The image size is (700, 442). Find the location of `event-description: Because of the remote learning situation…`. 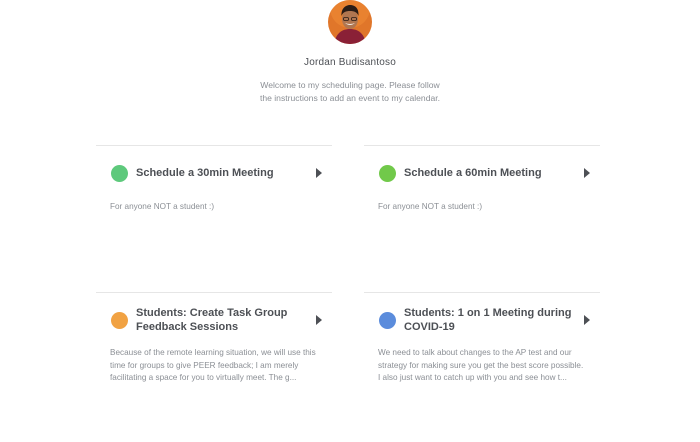

event-description: Because of the remote learning situation… is located at coordinates (213, 365).